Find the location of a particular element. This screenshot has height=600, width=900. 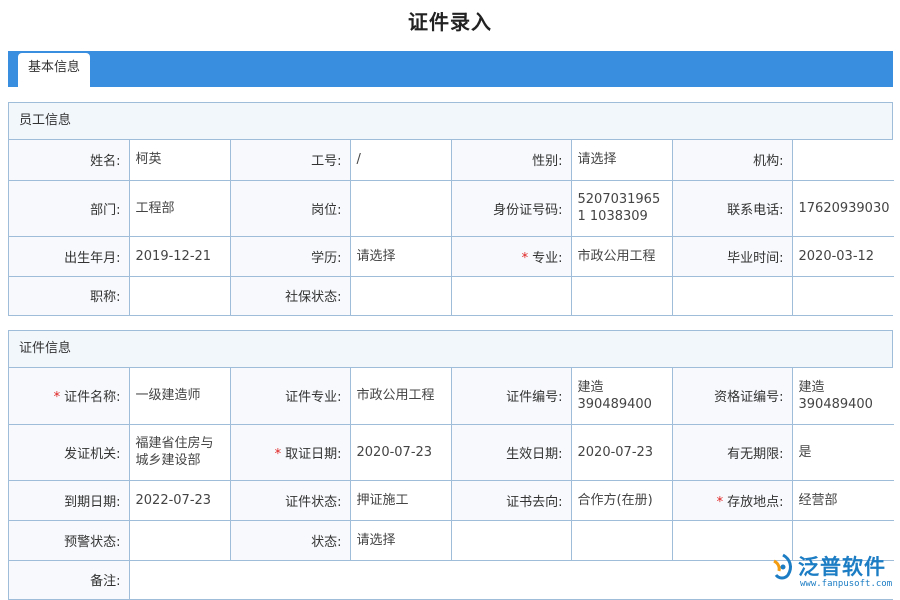

page-title: 证件录入 is located at coordinates (450, 22).